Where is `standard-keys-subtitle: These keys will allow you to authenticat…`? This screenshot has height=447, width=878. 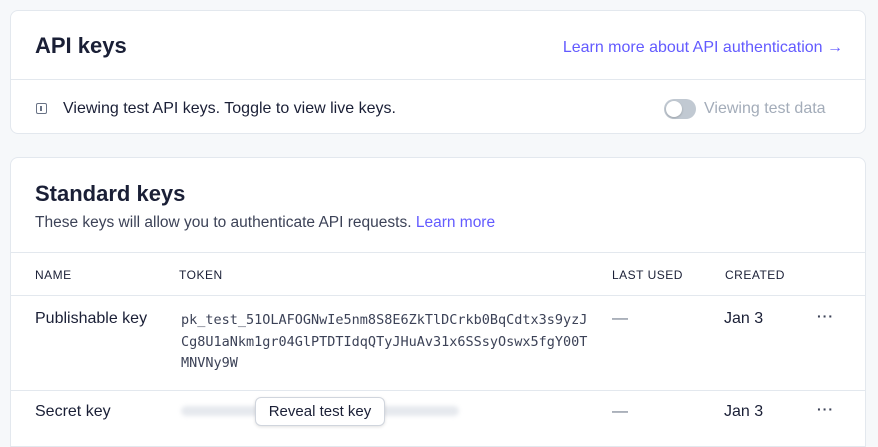
standard-keys-subtitle: These keys will allow you to authenticat… is located at coordinates (265, 223).